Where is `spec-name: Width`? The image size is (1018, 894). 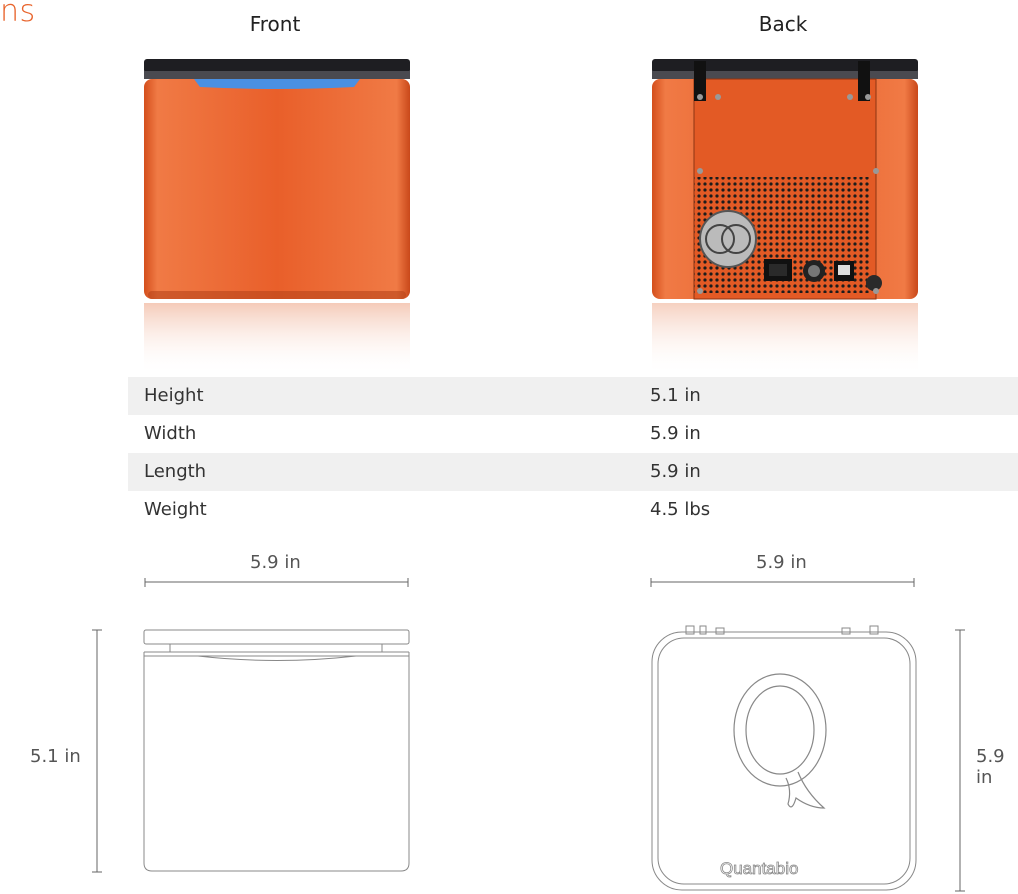
spec-name: Width is located at coordinates (170, 433).